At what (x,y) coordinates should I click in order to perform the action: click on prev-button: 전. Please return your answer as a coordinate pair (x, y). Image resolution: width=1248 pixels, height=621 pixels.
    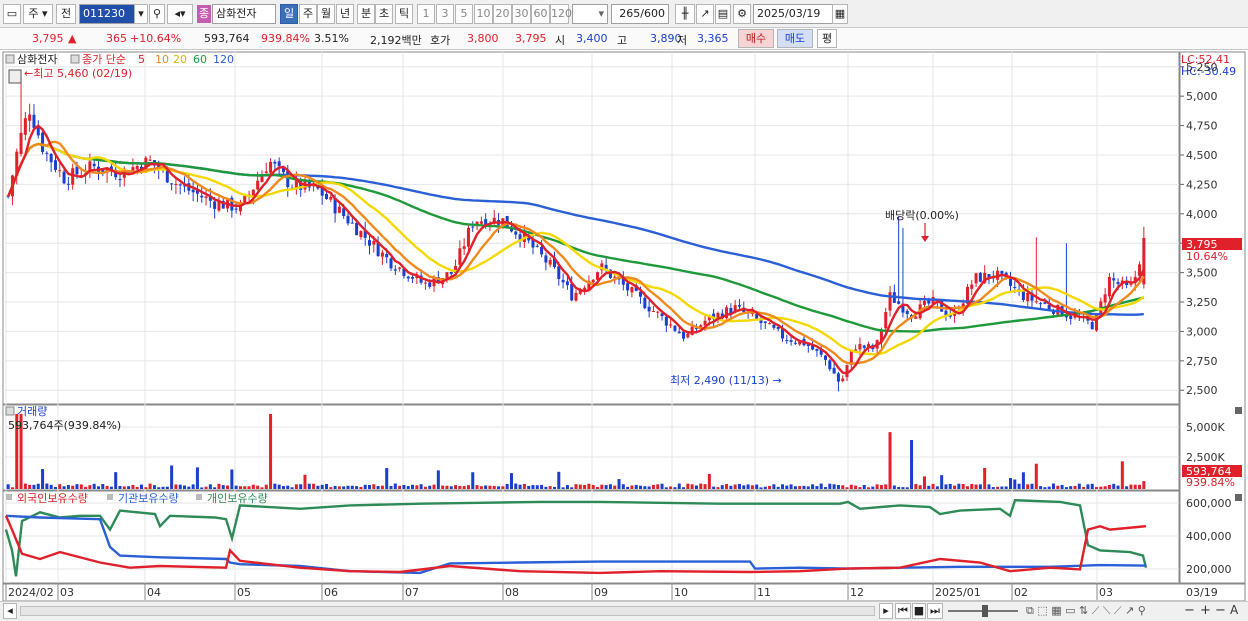
    Looking at the image, I should click on (66, 14).